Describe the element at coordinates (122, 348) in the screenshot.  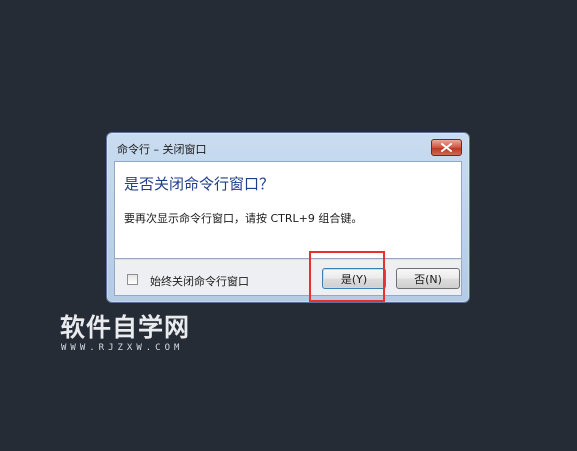
I see `watermark-url: WWW.RJZXW.COM` at that location.